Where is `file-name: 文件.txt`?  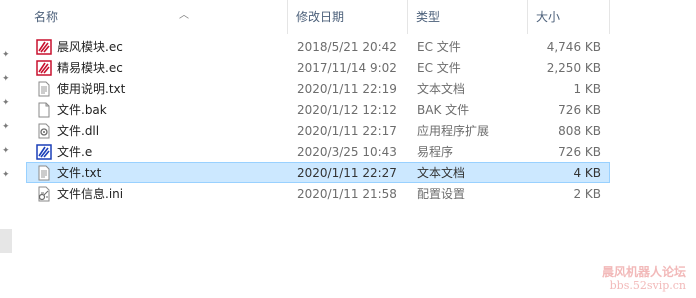 file-name: 文件.txt is located at coordinates (79, 173).